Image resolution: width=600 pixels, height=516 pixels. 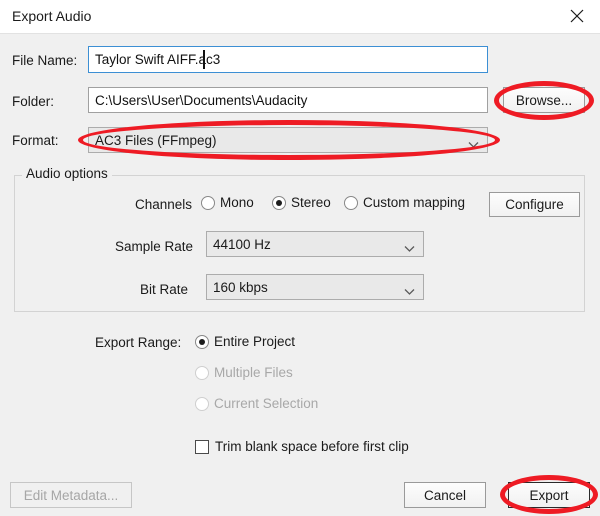 I want to click on close-button, so click(x=577, y=16).